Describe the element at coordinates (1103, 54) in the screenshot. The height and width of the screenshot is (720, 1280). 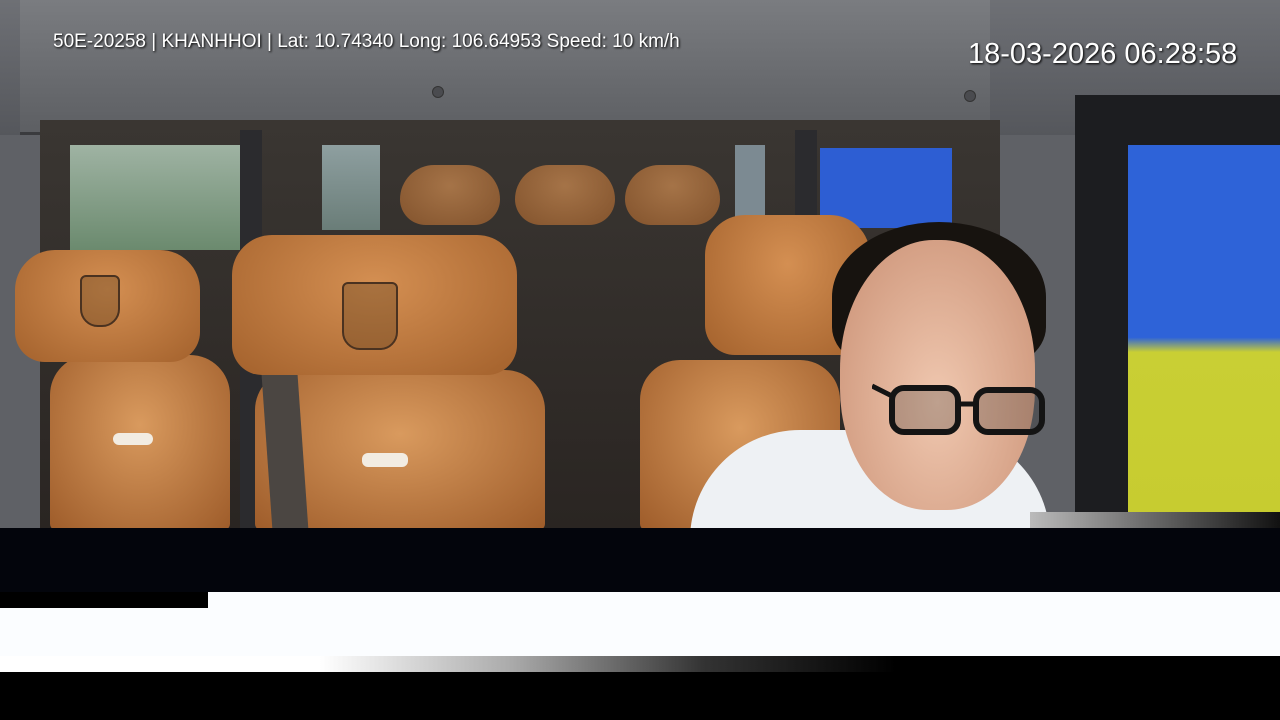
I see `timestamp-overlay: 18-03-2026 06:28:58` at that location.